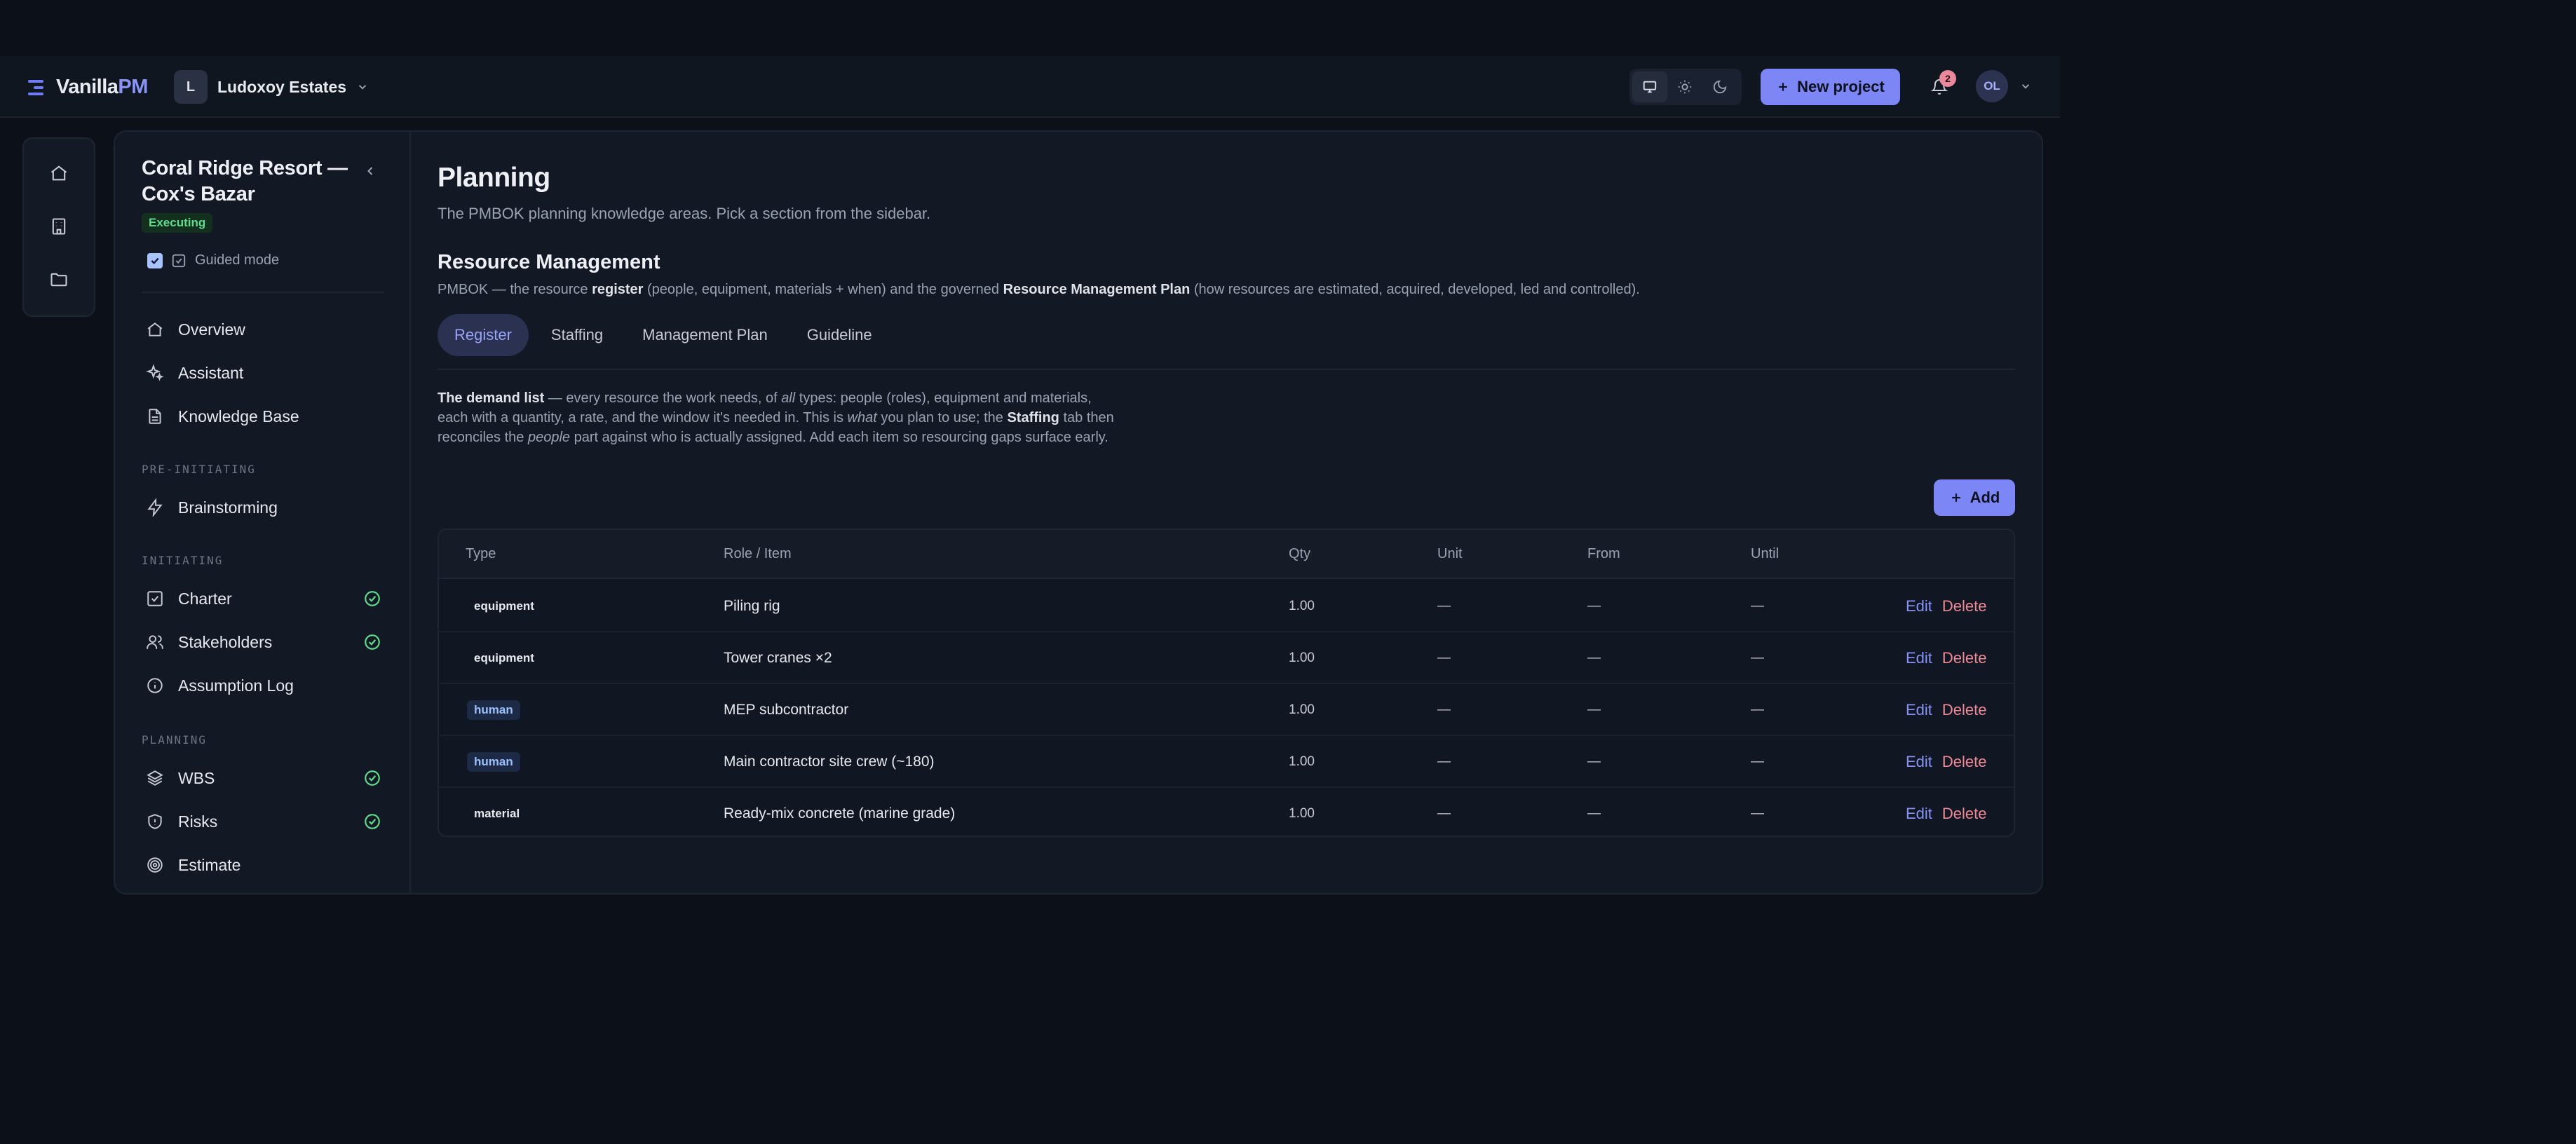 The width and height of the screenshot is (2576, 1144). Describe the element at coordinates (494, 178) in the screenshot. I see `page-title: Planning` at that location.